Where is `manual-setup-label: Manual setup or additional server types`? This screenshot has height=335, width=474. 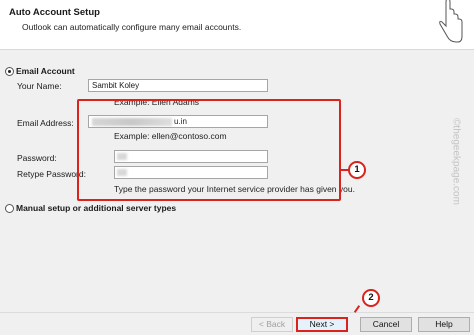 manual-setup-label: Manual setup or additional server types is located at coordinates (96, 208).